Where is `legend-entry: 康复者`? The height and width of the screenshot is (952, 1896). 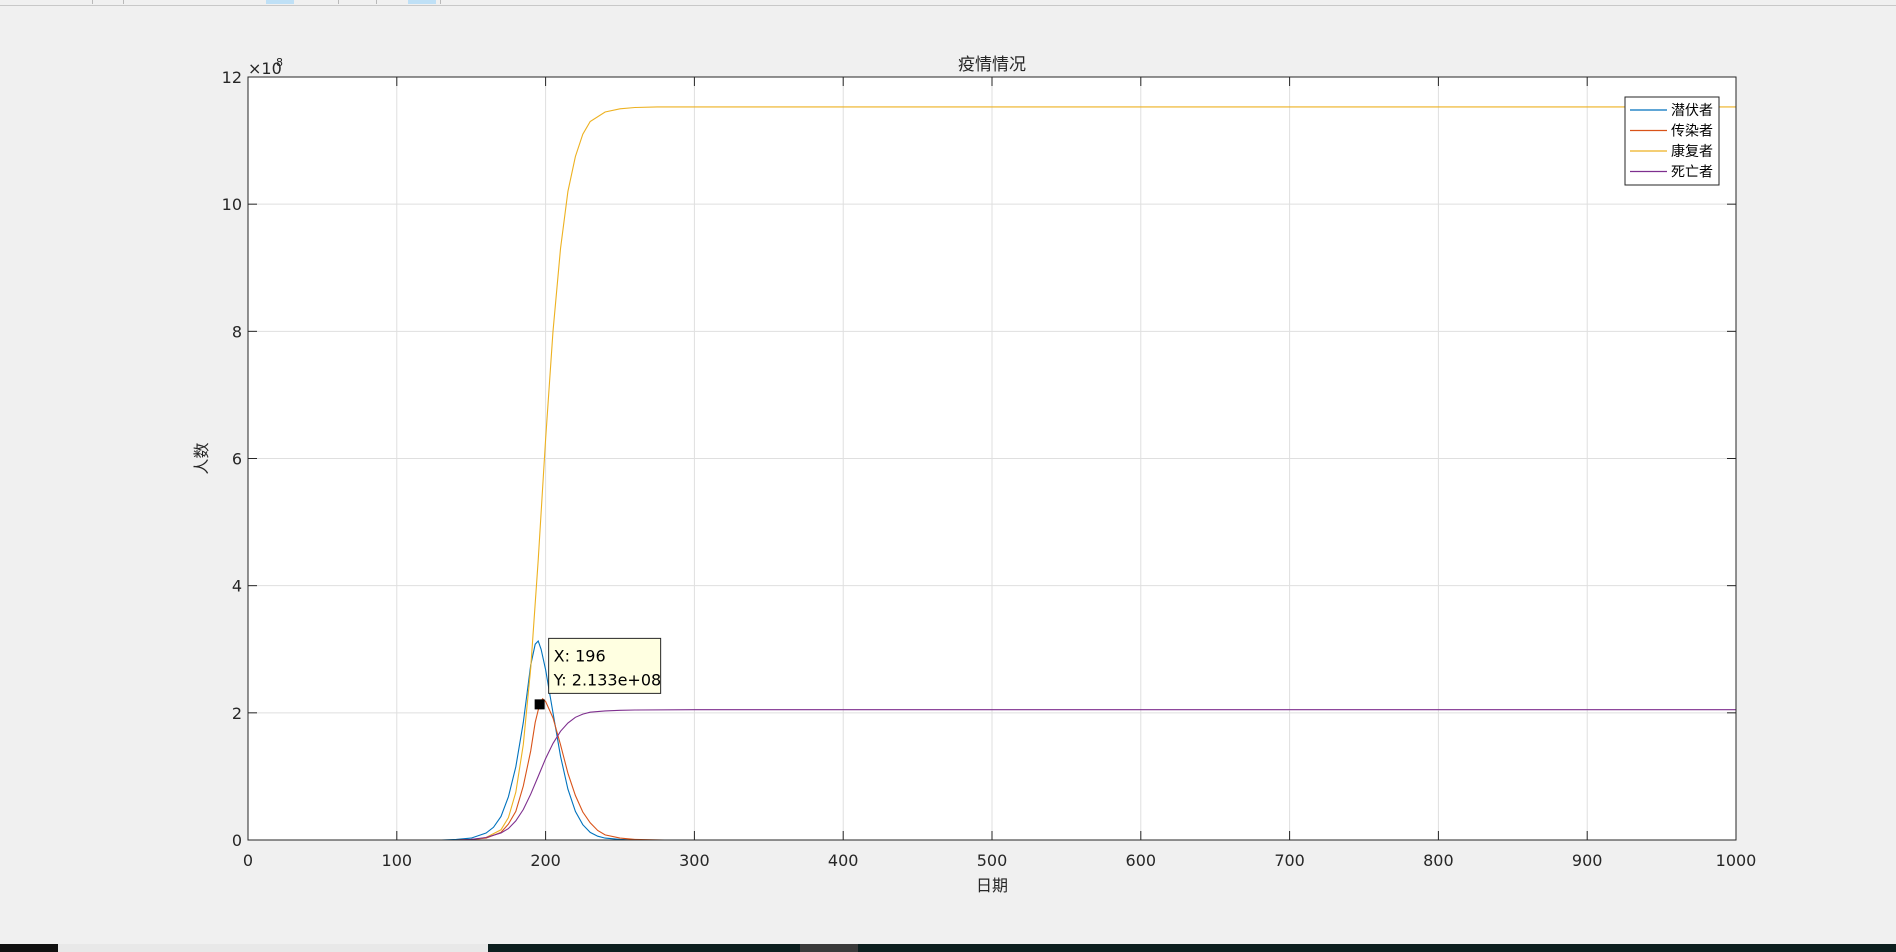 legend-entry: 康复者 is located at coordinates (1692, 151).